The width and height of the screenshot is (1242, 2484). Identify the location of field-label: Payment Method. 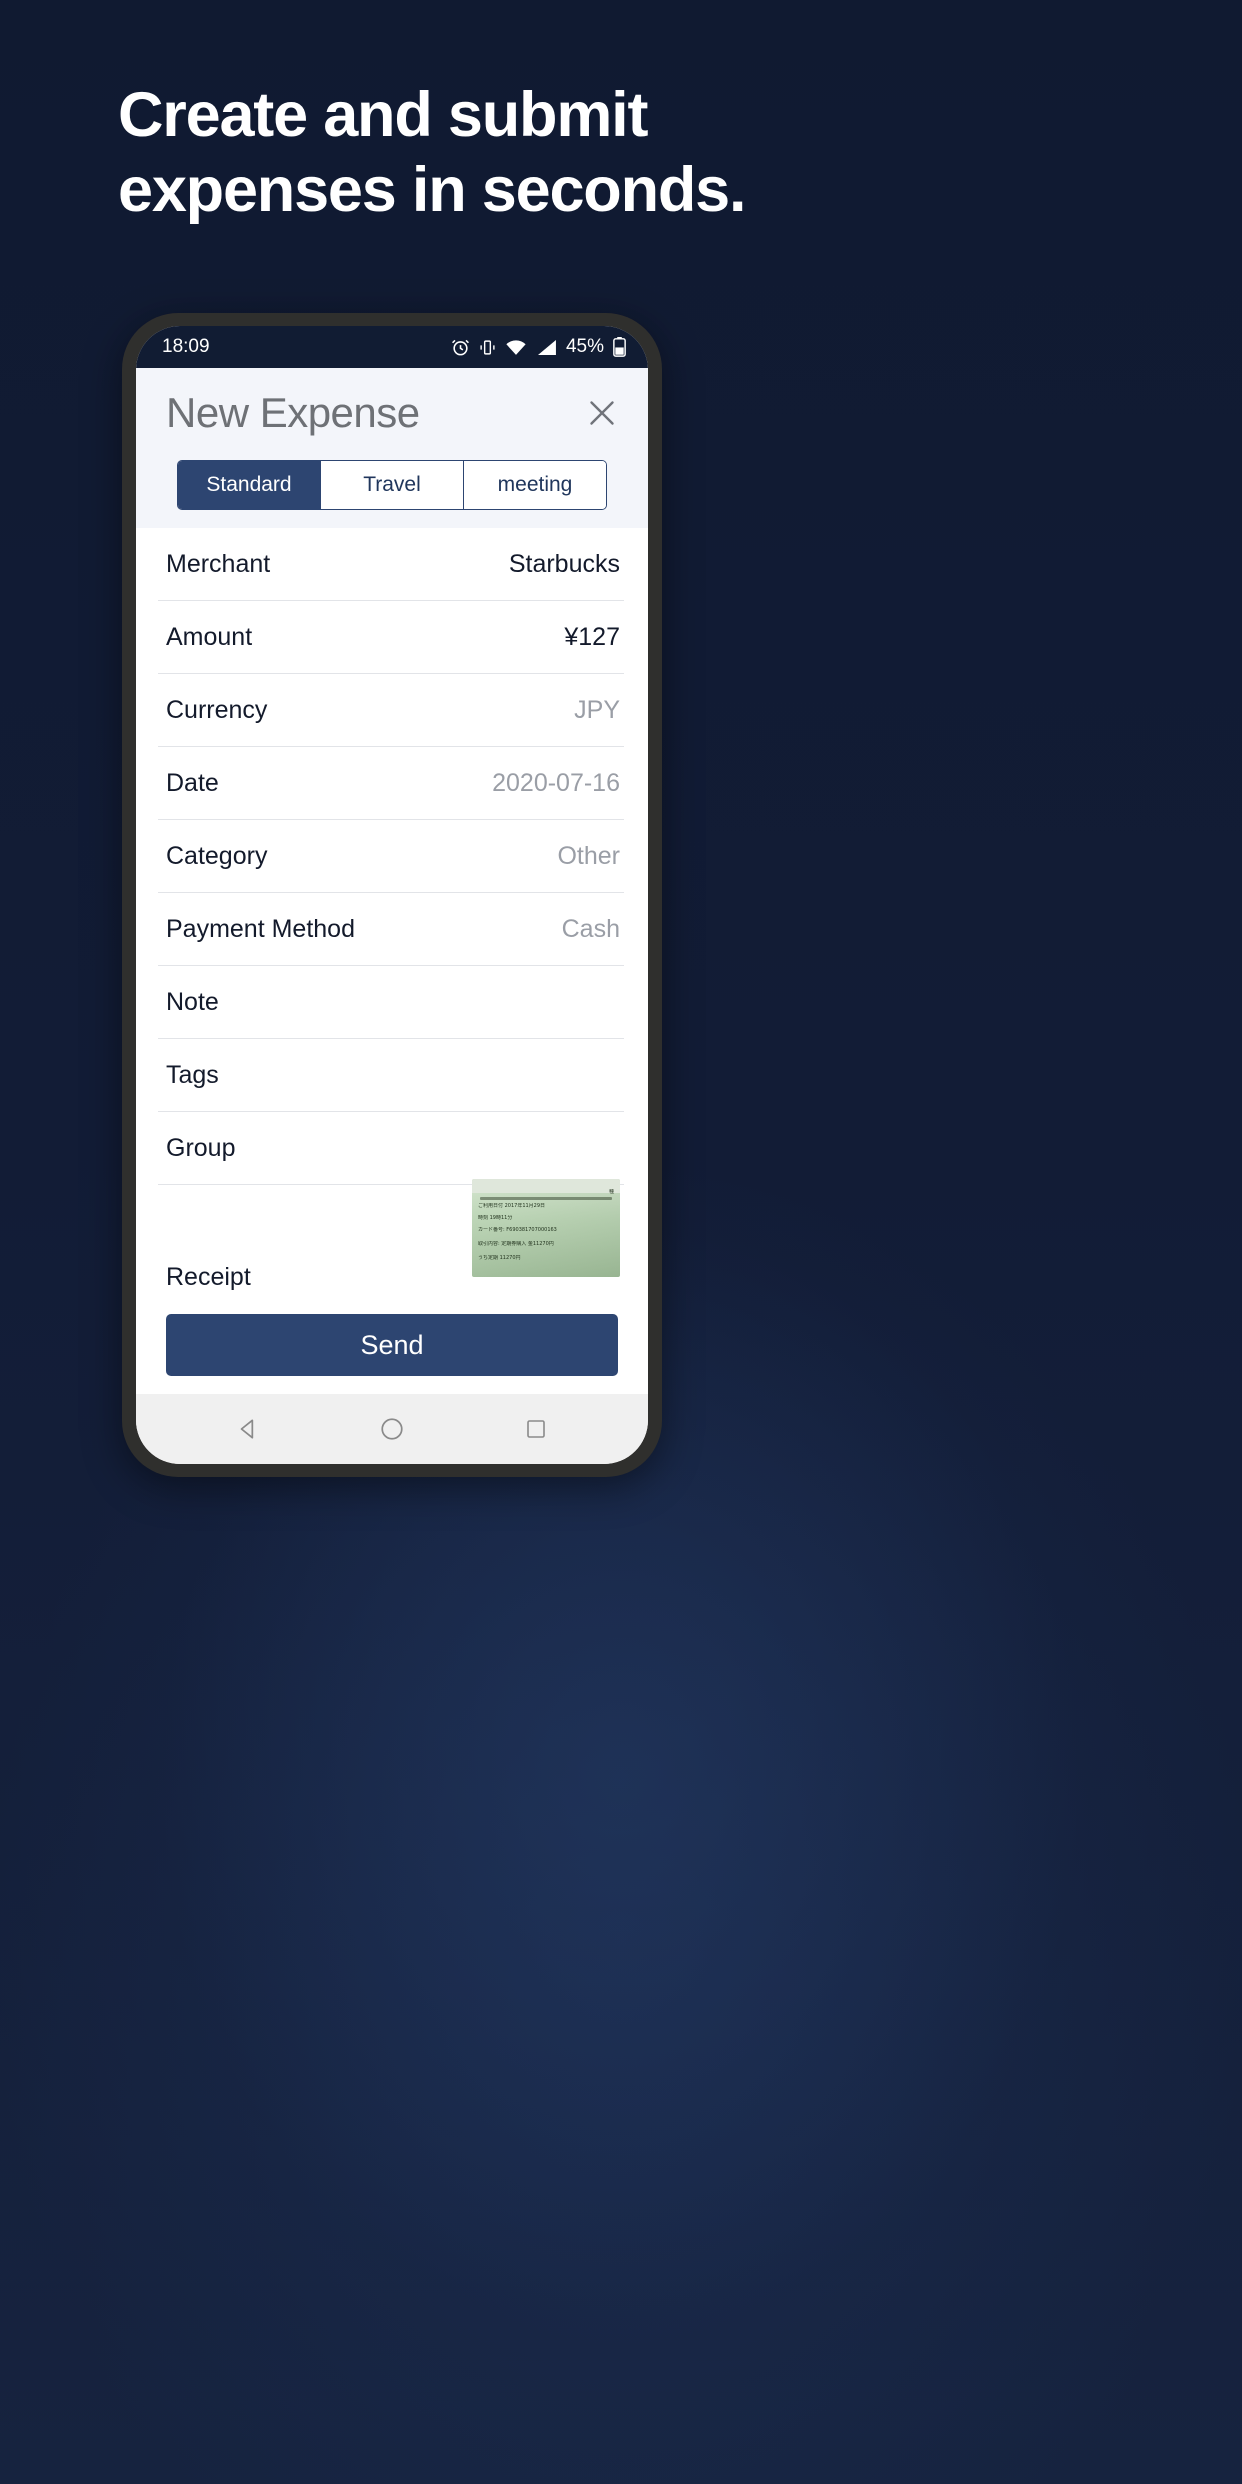
(260, 928).